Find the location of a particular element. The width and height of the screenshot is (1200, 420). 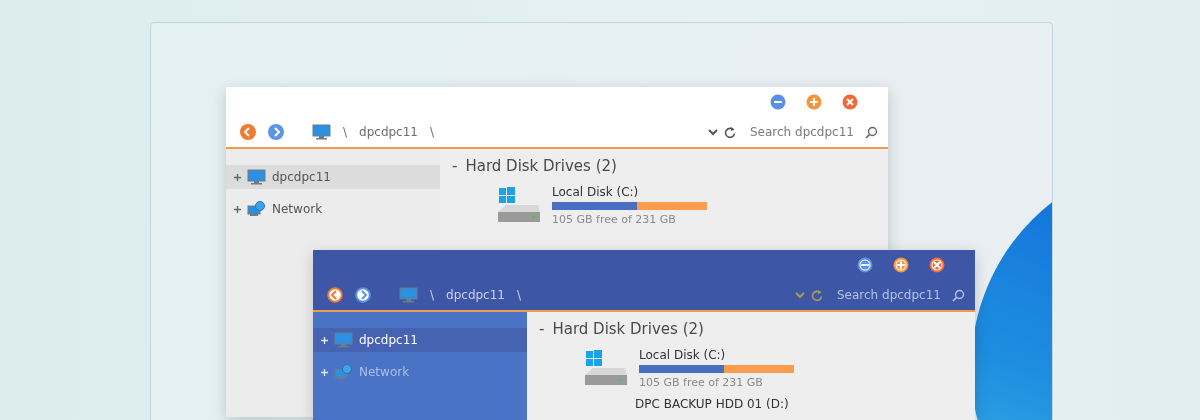

maximize-icon is located at coordinates (901, 265).